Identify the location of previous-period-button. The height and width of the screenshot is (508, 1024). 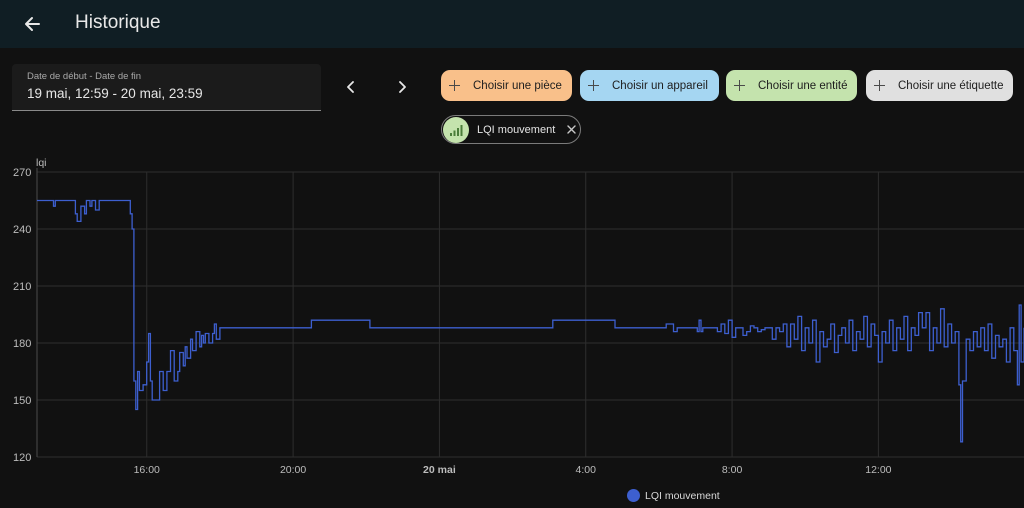
(351, 87).